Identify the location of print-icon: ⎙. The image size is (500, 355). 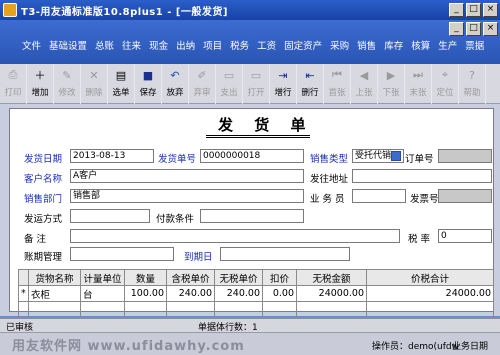
(13, 74).